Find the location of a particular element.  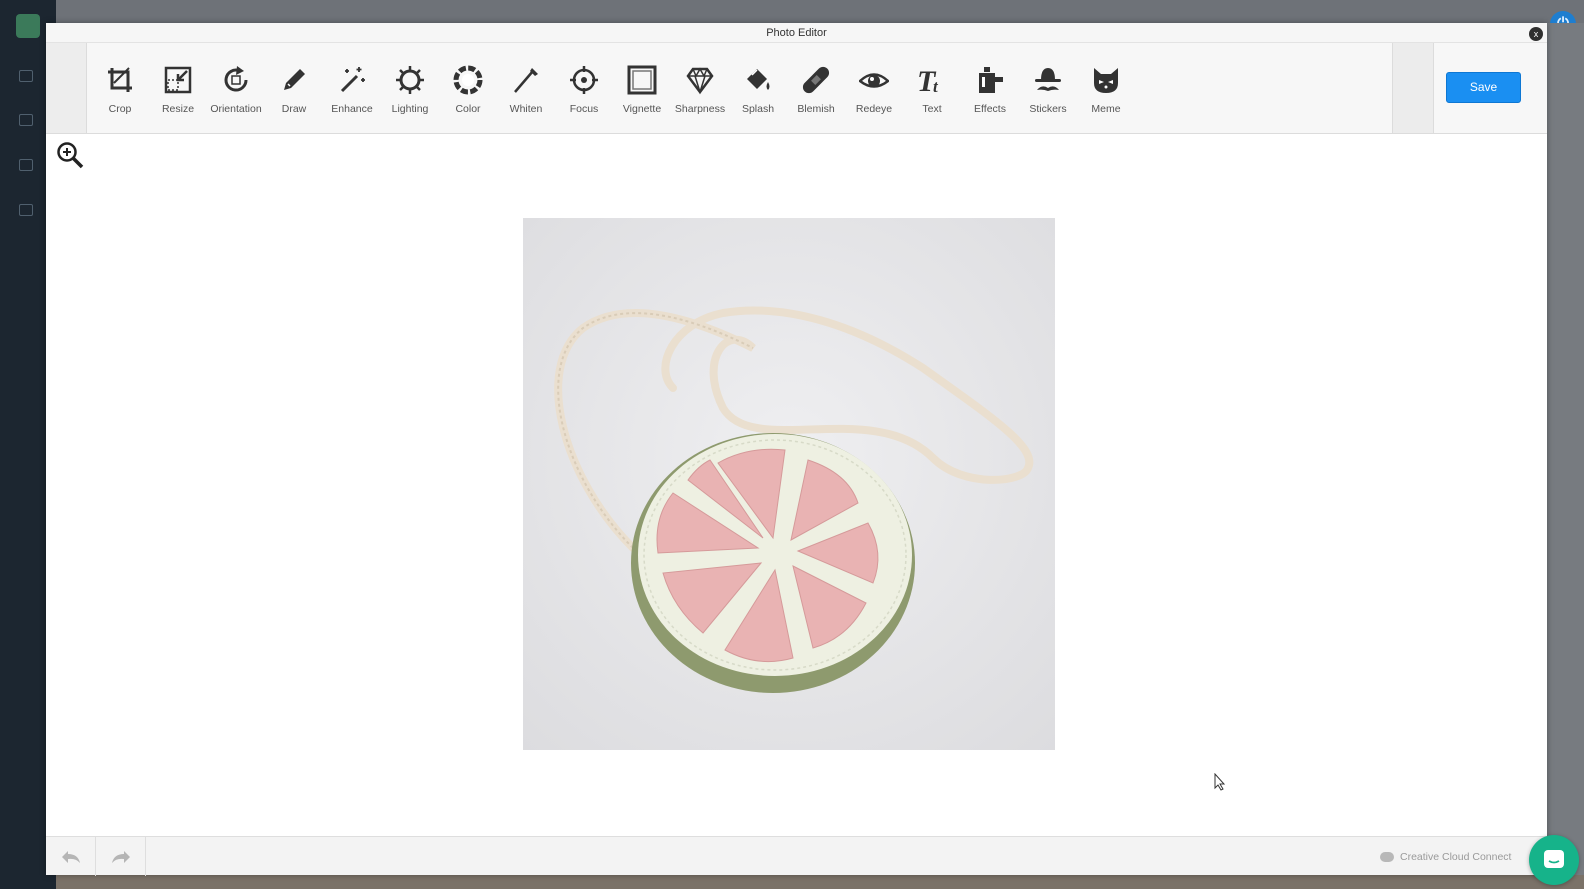

effects-icon is located at coordinates (990, 80).